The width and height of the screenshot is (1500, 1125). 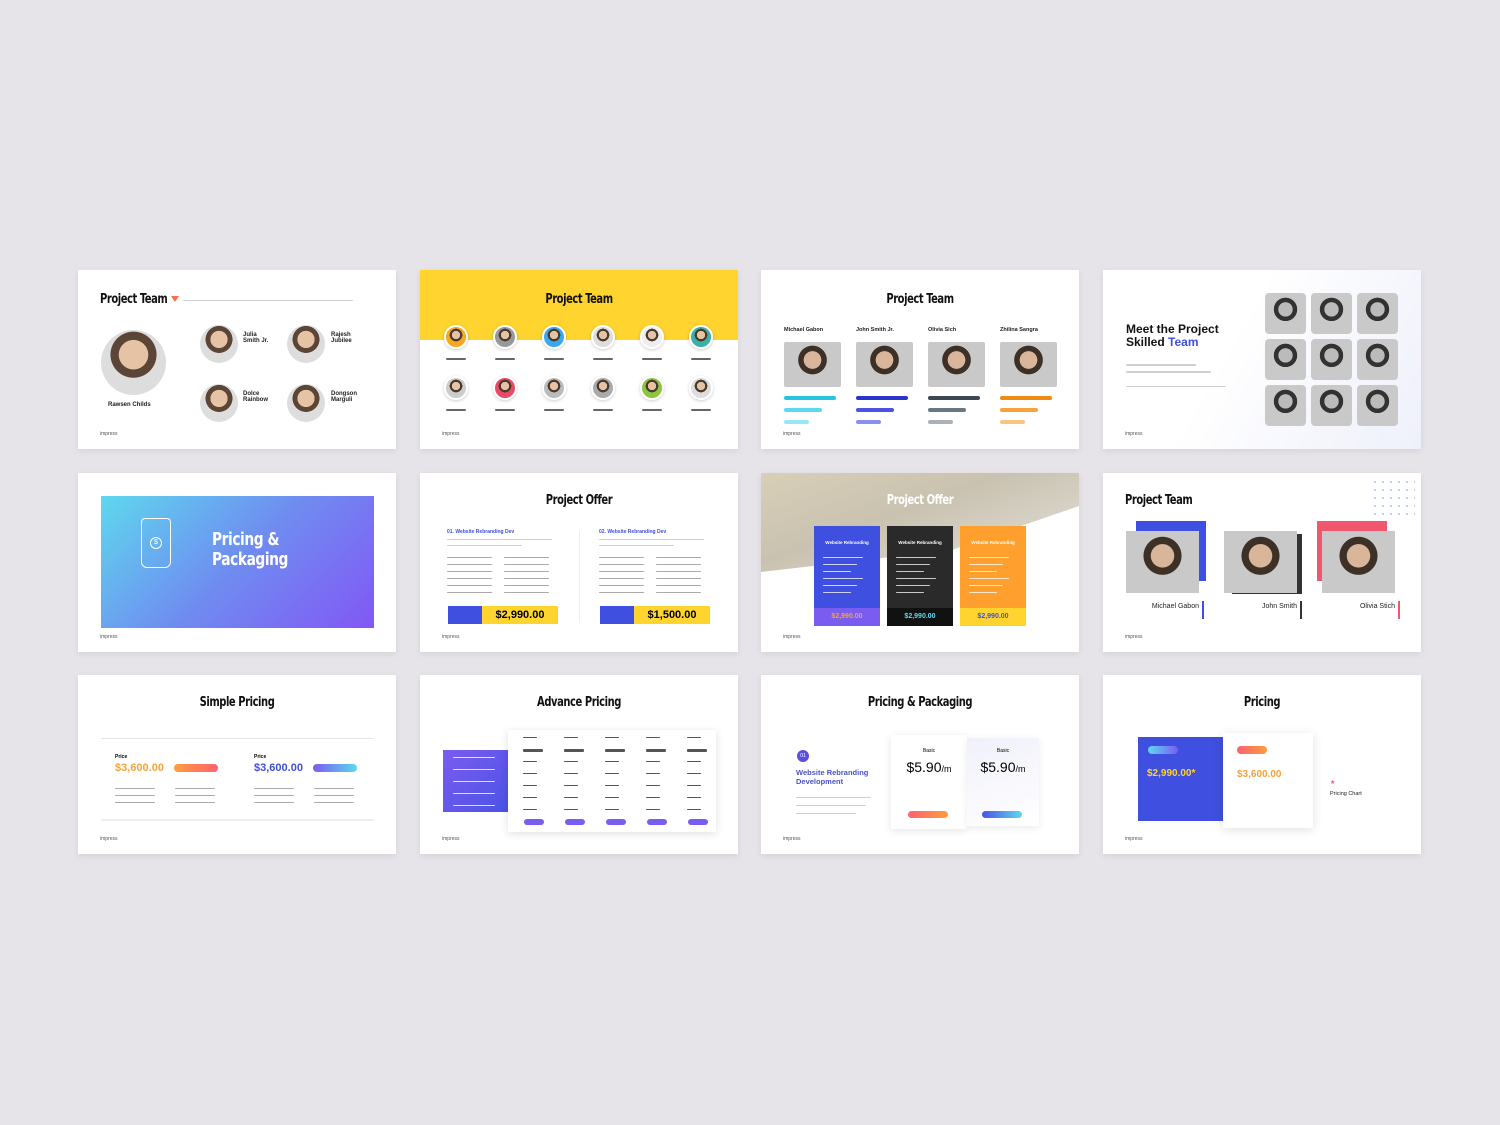 What do you see at coordinates (579, 359) in the screenshot?
I see `slide-project-team-2: Project Team impress` at bounding box center [579, 359].